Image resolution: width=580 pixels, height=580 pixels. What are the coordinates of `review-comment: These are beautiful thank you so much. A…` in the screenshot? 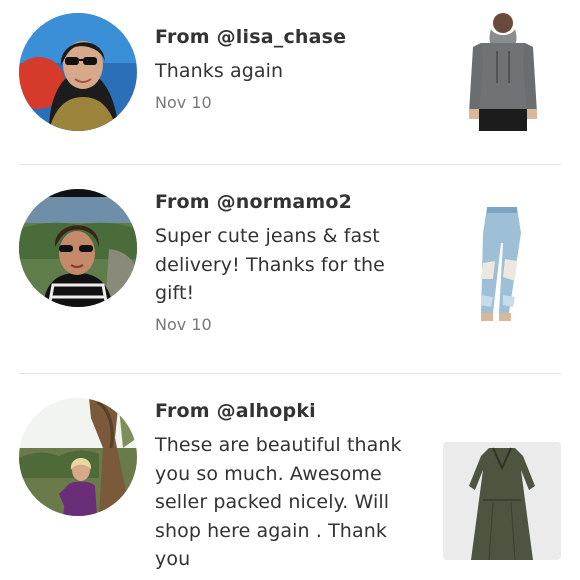 It's located at (278, 502).